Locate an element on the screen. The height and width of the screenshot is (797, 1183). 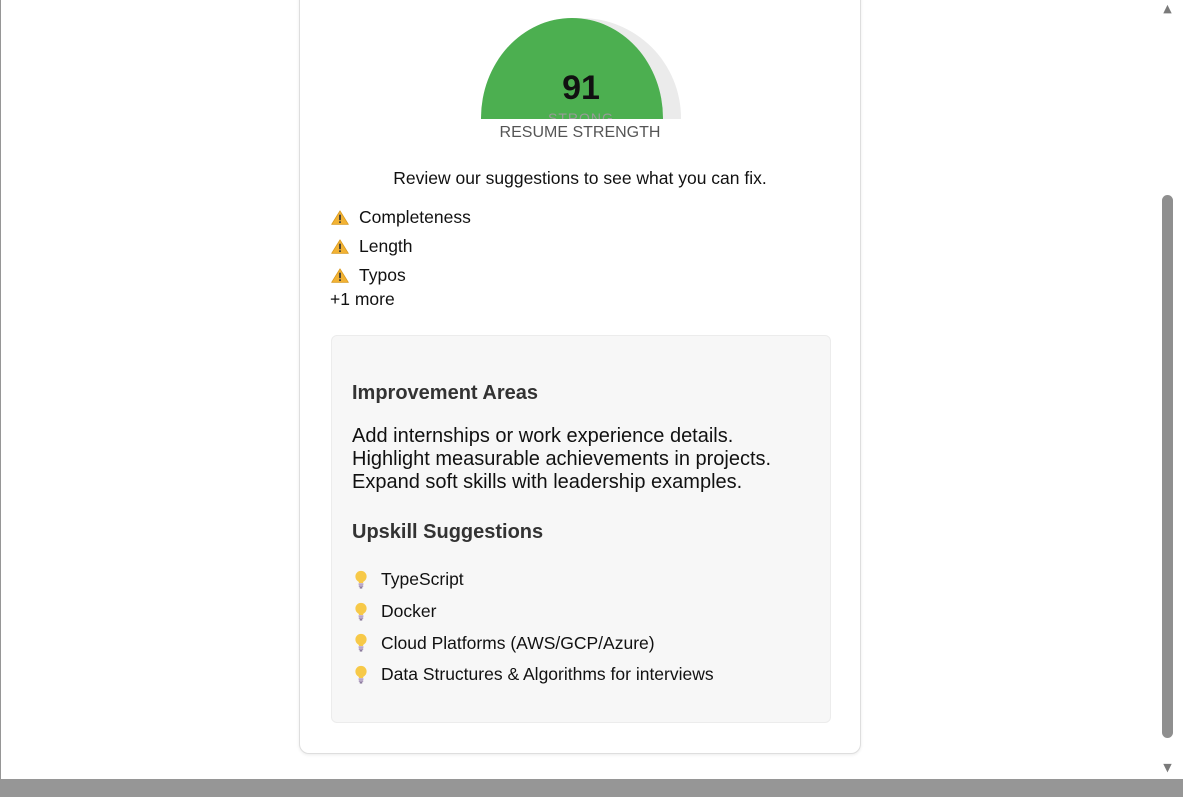
issue-item: Typos is located at coordinates (401, 275).